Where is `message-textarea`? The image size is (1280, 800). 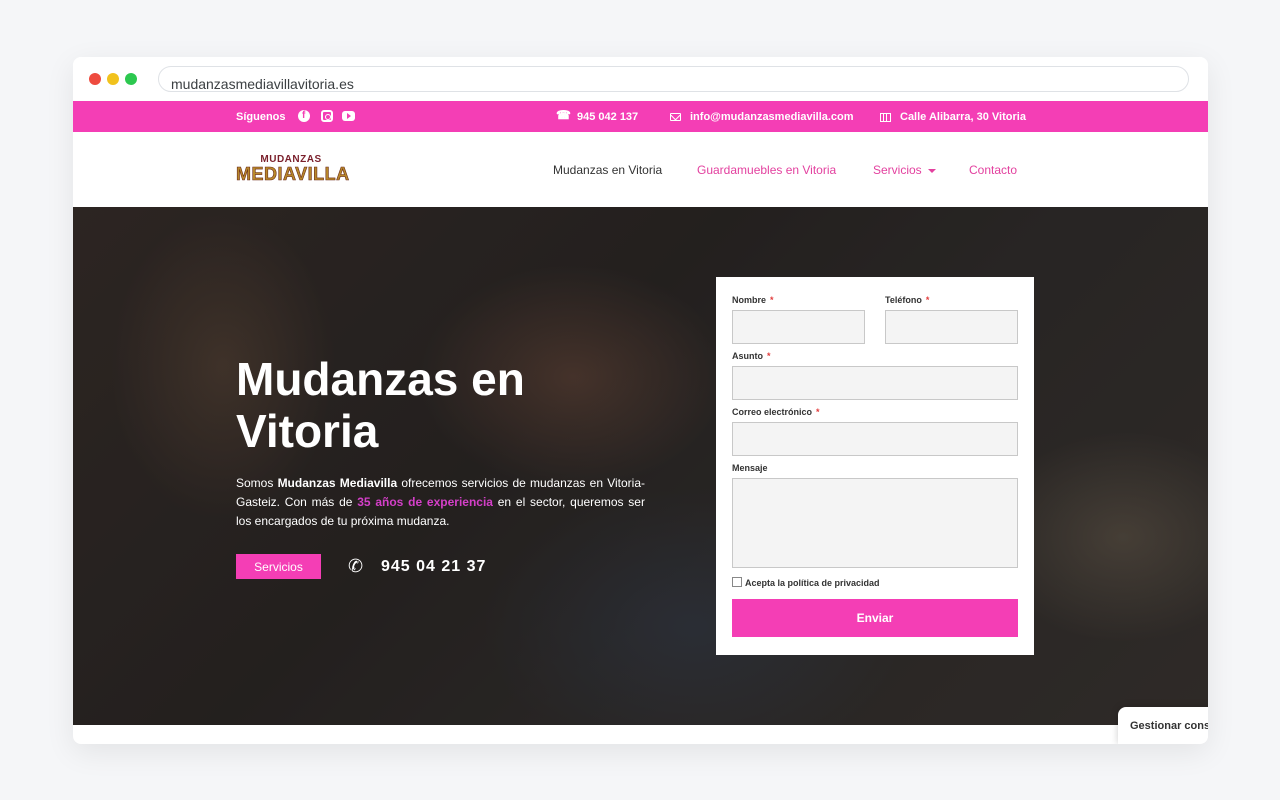 message-textarea is located at coordinates (875, 523).